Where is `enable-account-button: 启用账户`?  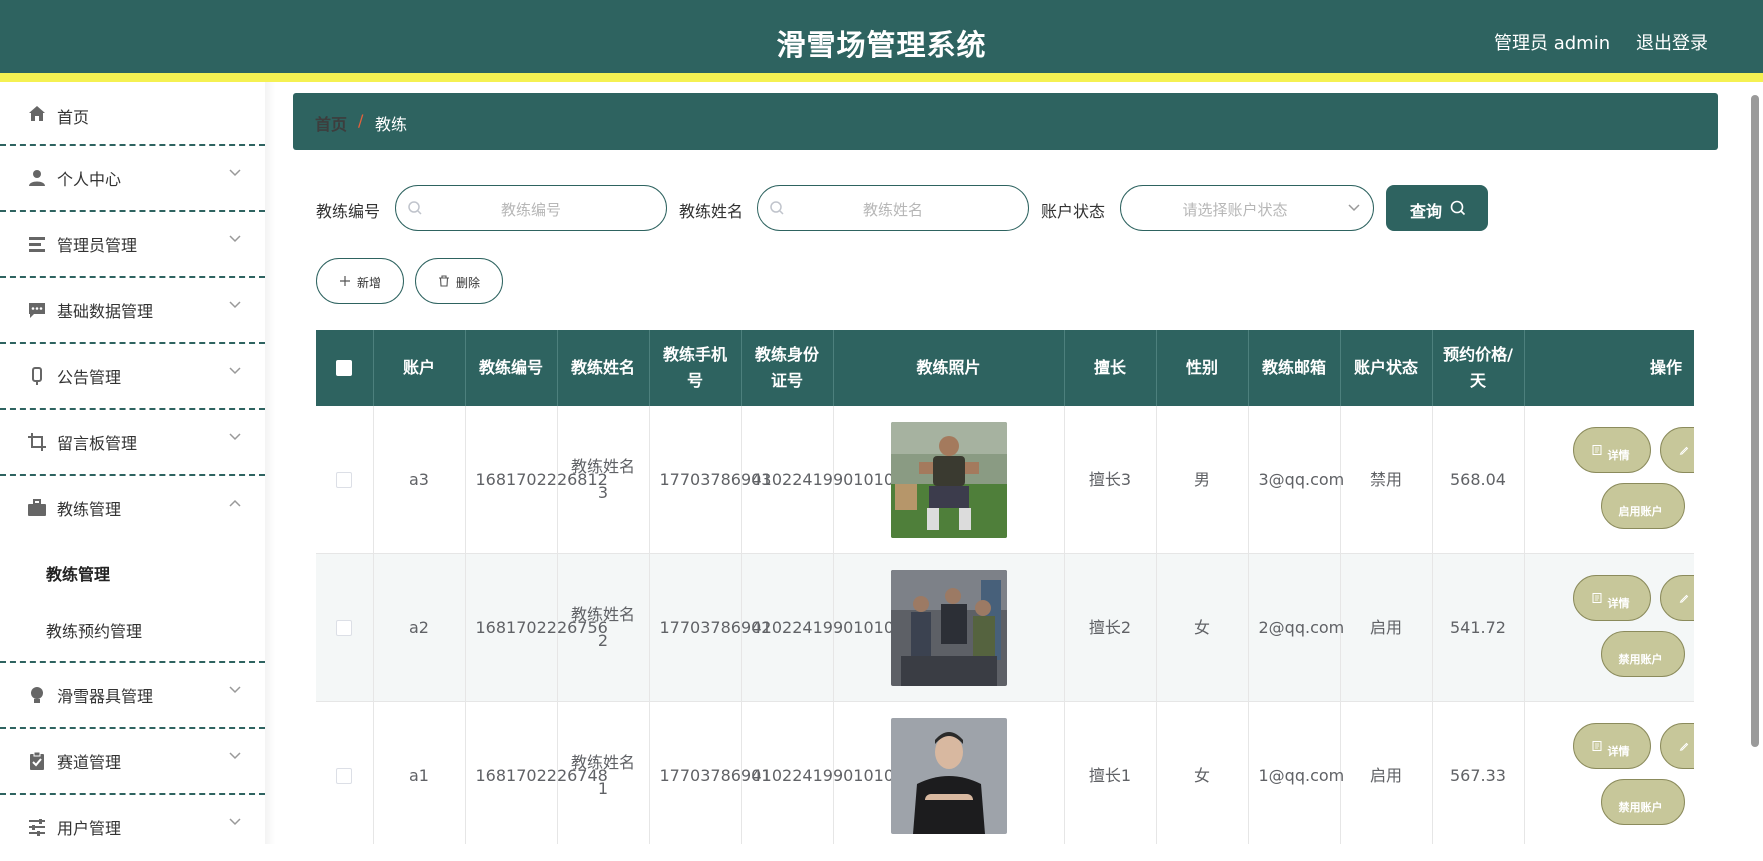
enable-account-button: 启用账户 is located at coordinates (1642, 506).